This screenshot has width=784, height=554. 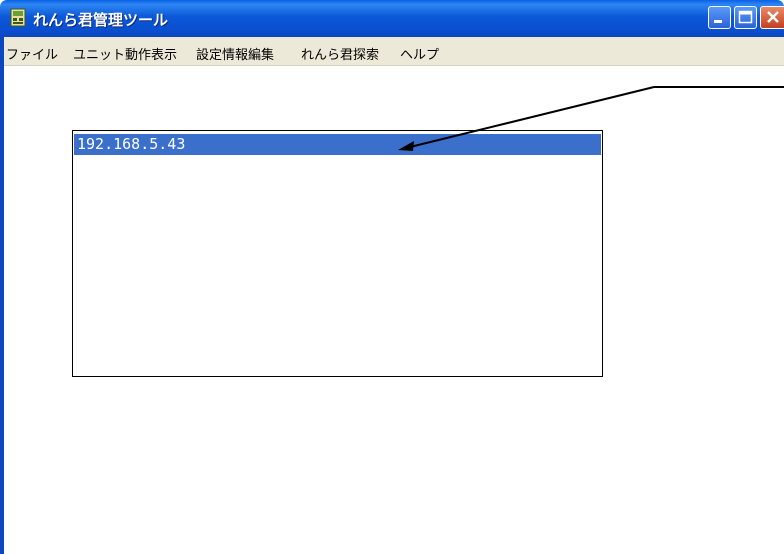 I want to click on list-item-selected: 192.168.5.43, so click(x=337, y=144).